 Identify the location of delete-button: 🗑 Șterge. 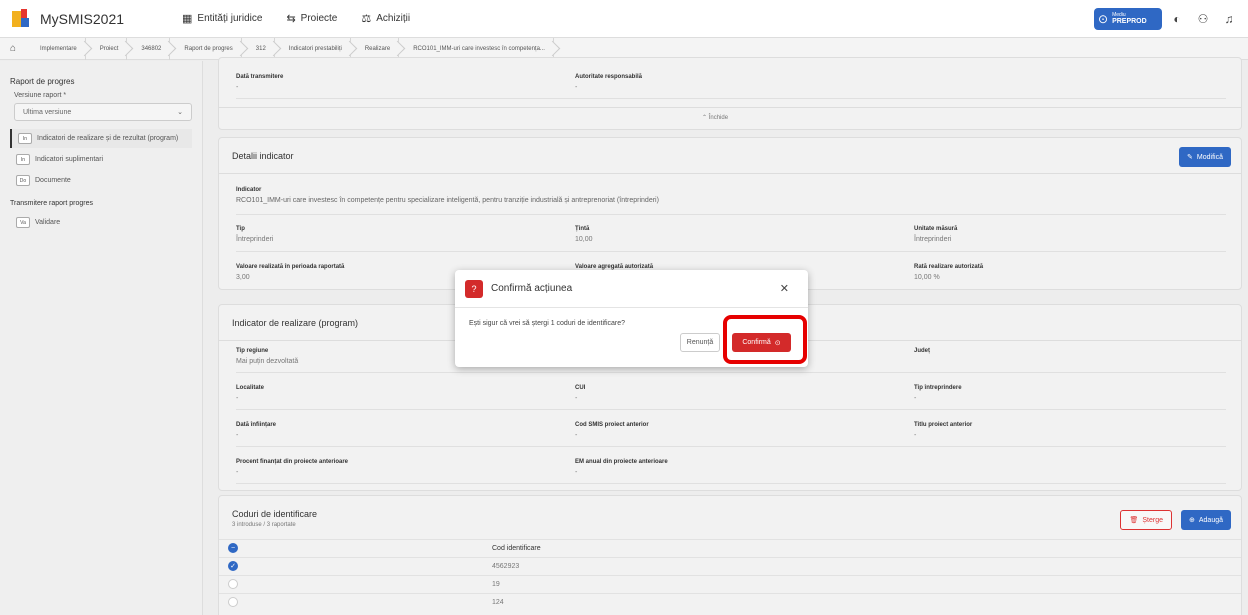
(1146, 520).